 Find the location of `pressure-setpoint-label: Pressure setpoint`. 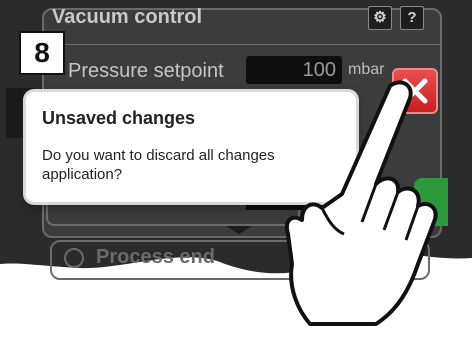

pressure-setpoint-label: Pressure setpoint is located at coordinates (146, 71).